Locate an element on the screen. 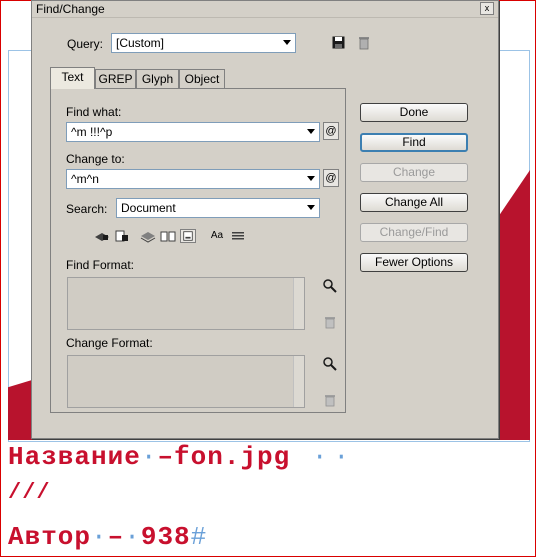 The width and height of the screenshot is (536, 557). close-icon: x is located at coordinates (487, 8).